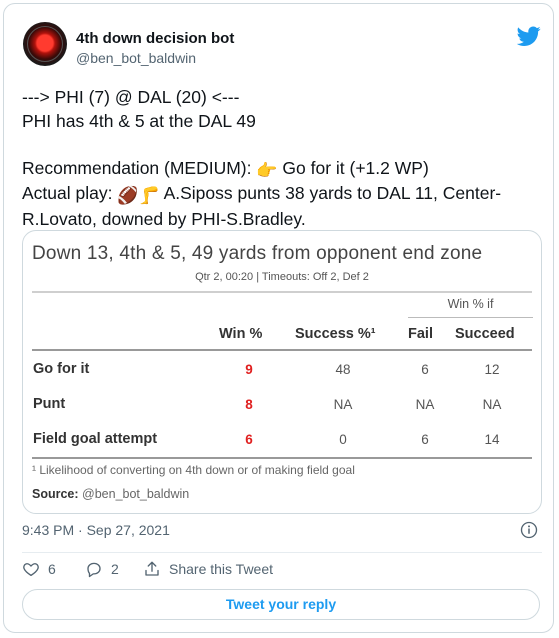 This screenshot has width=559, height=638. I want to click on cell-win: 6, so click(249, 439).